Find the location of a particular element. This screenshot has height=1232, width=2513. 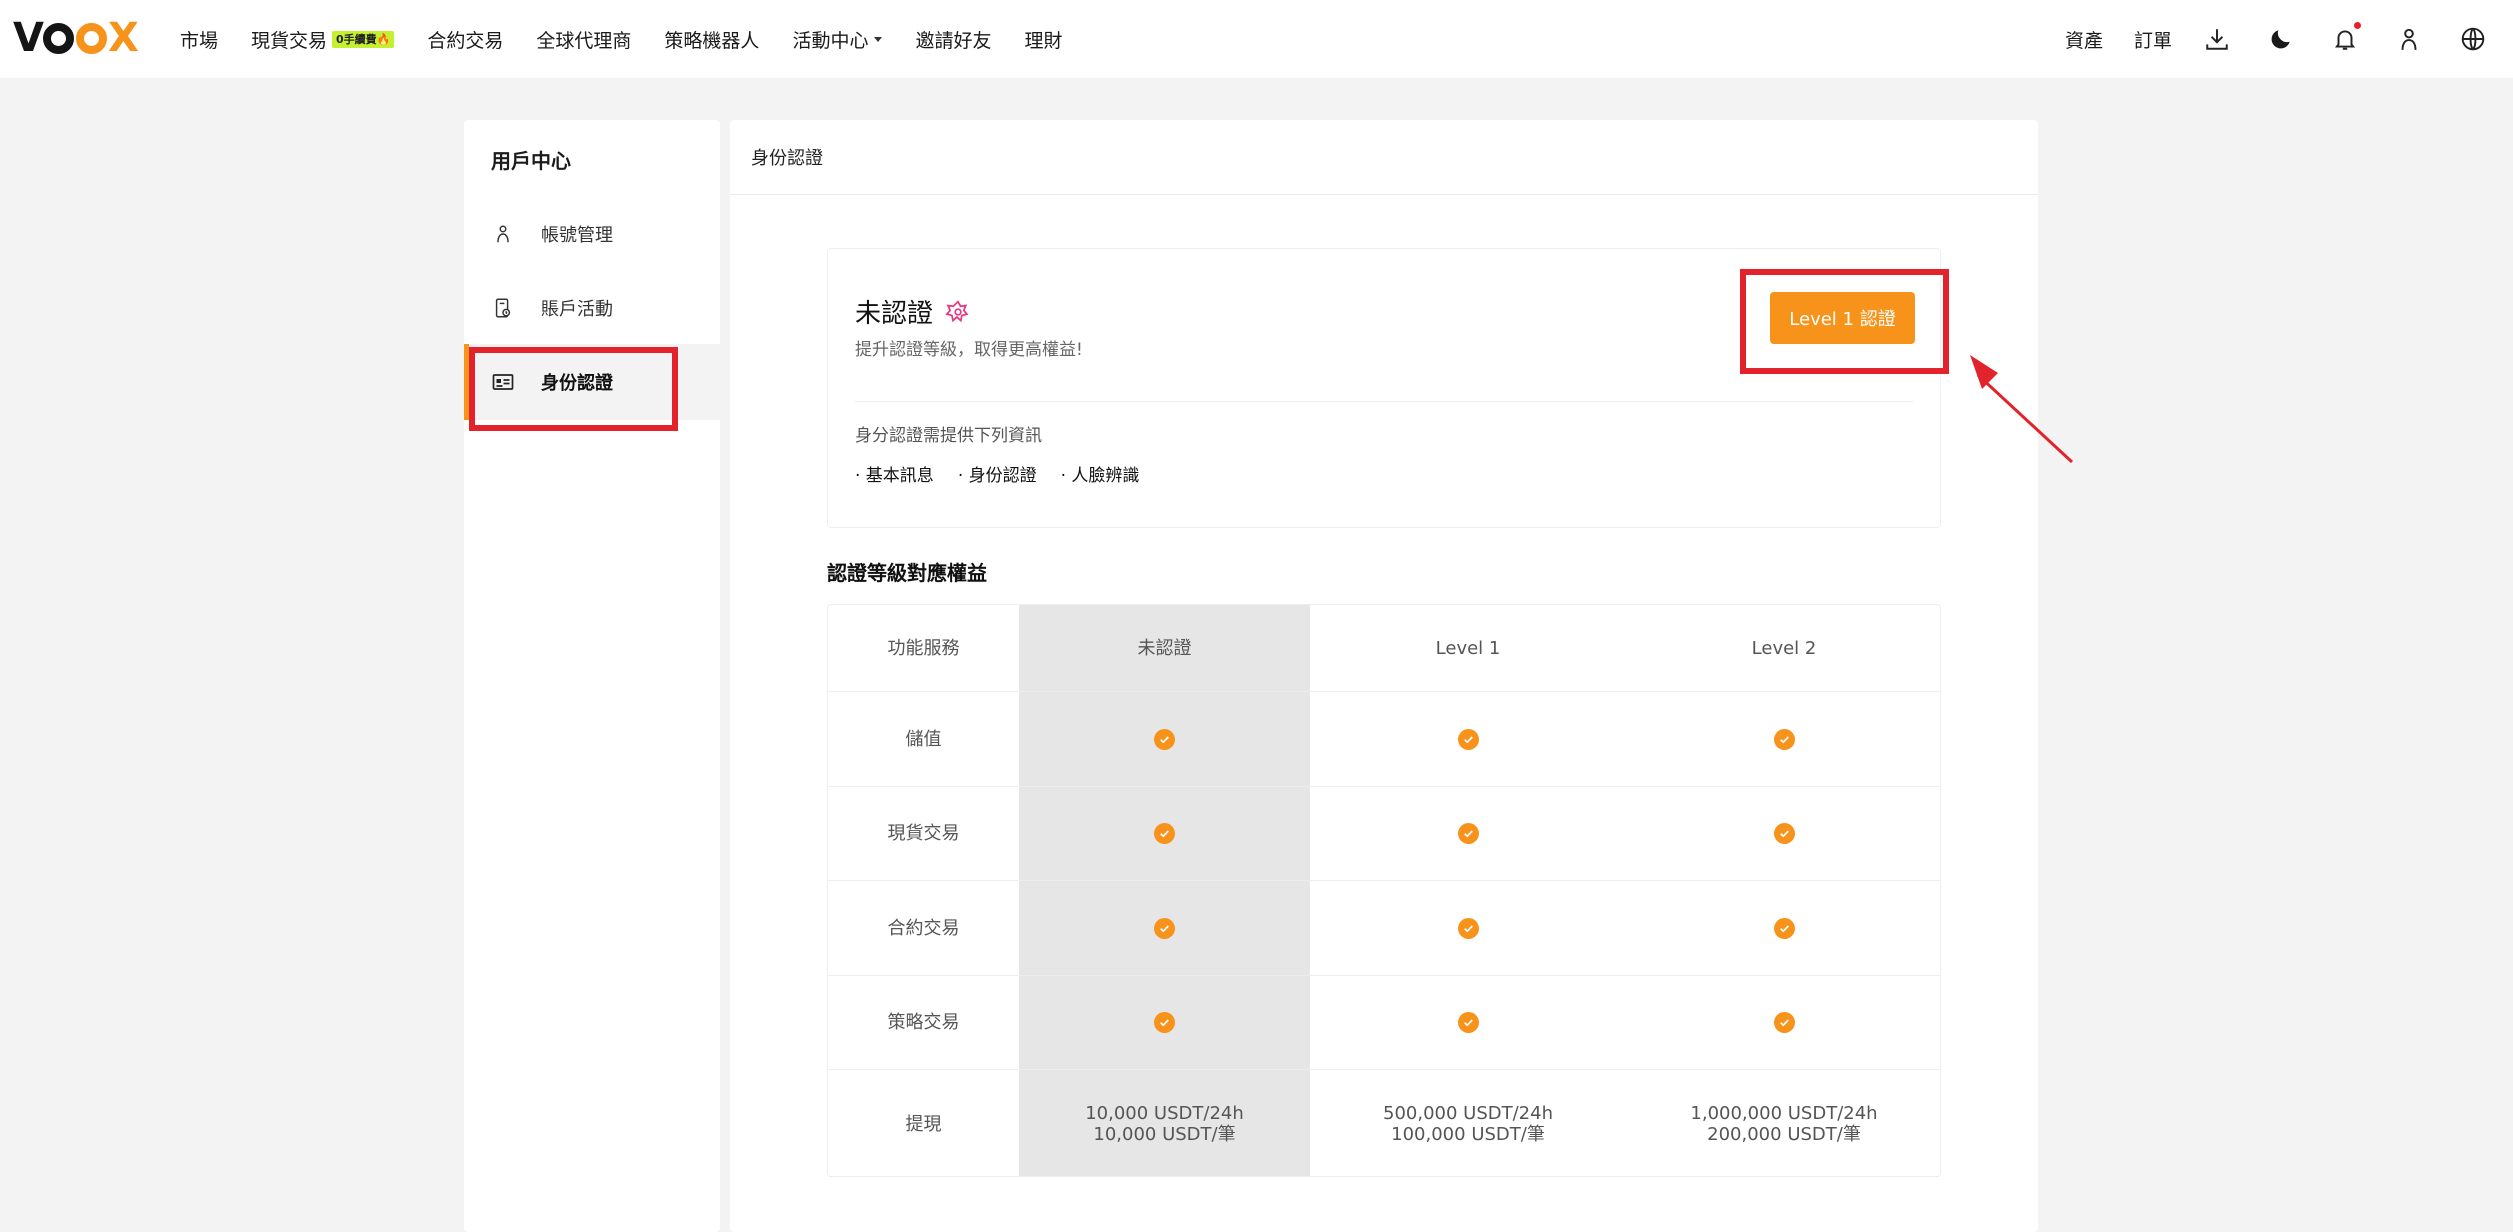

nav-activity-center: 活動中心 is located at coordinates (837, 39).